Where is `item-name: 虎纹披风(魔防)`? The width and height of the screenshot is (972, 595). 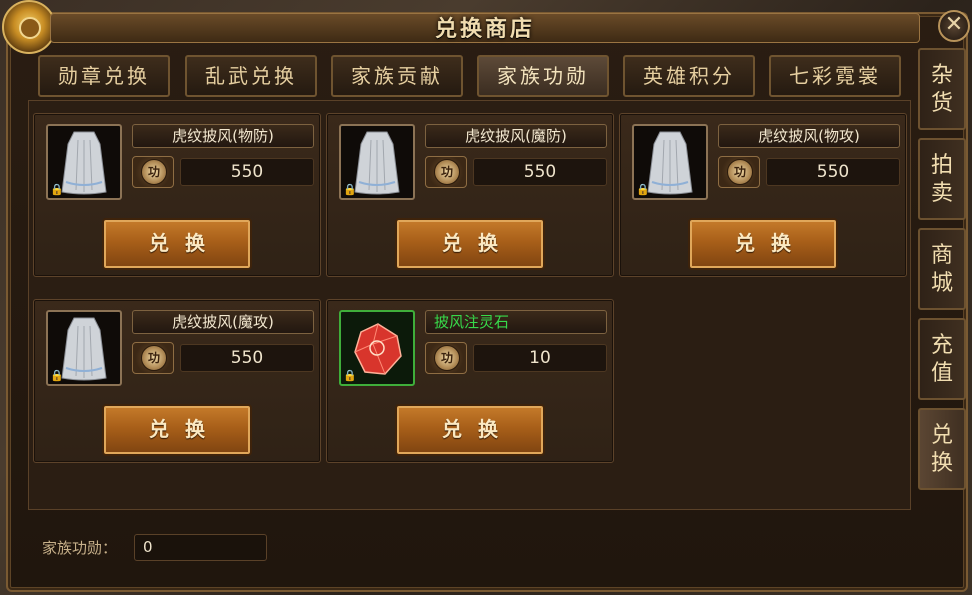 item-name: 虎纹披风(魔防) is located at coordinates (516, 136).